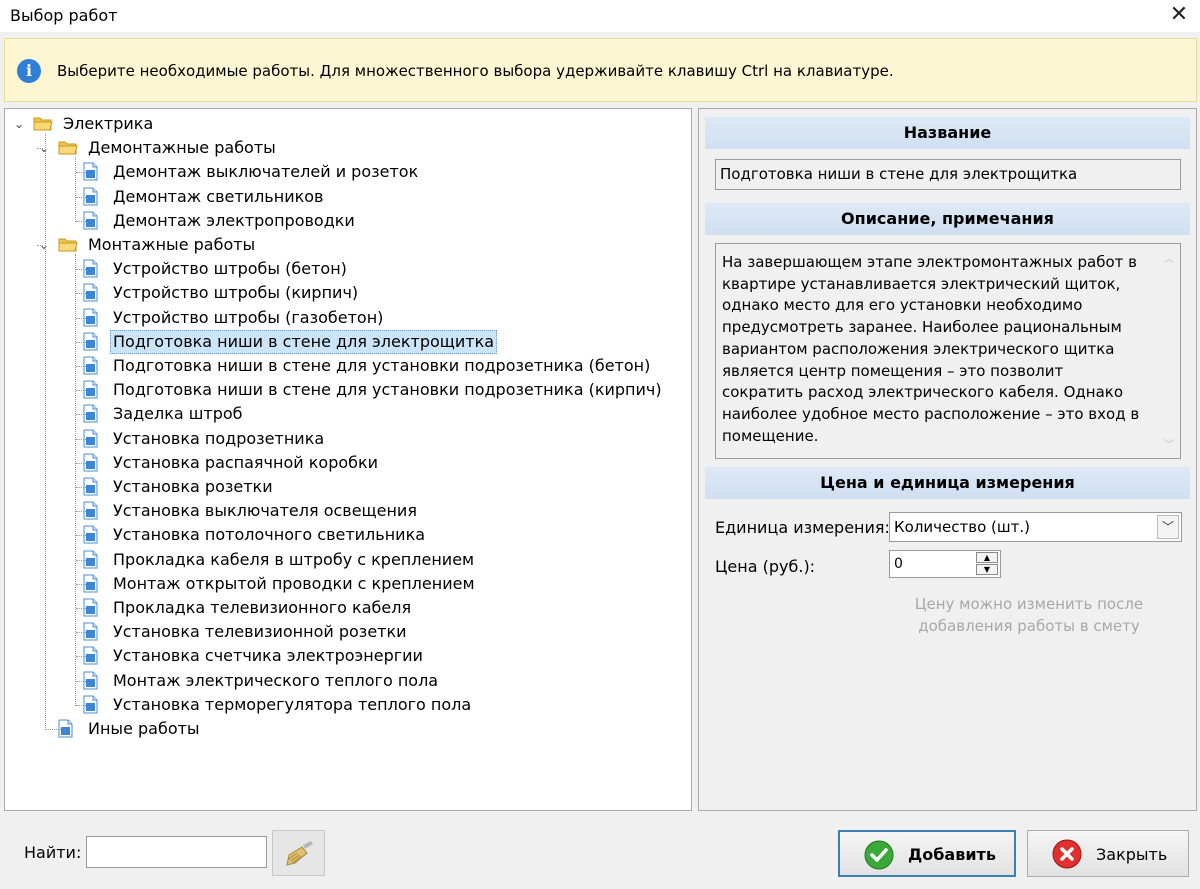 The height and width of the screenshot is (889, 1200). Describe the element at coordinates (345, 245) in the screenshot. I see `tree-folder: ⌄ Монтажные работы` at that location.